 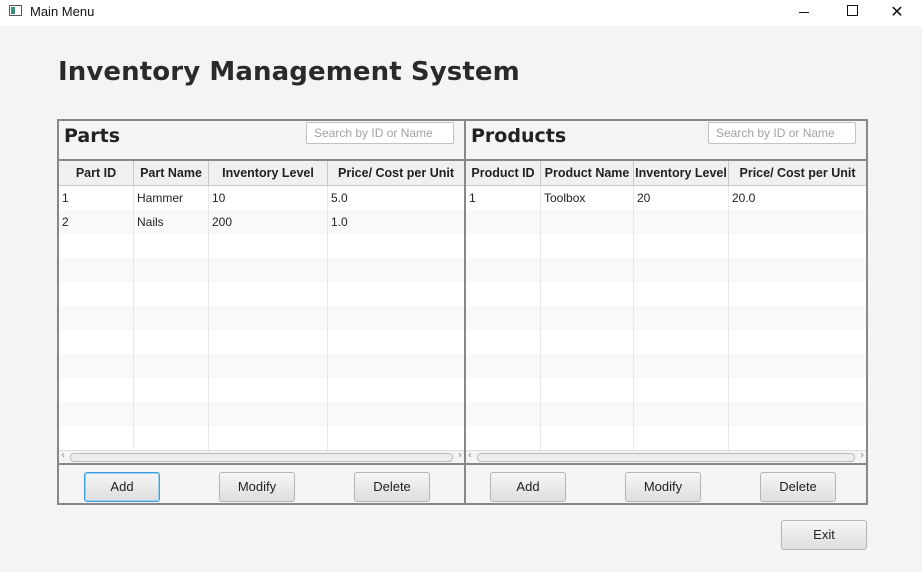 I want to click on table-row: 2 Nails 200 1.0, so click(x=261, y=222).